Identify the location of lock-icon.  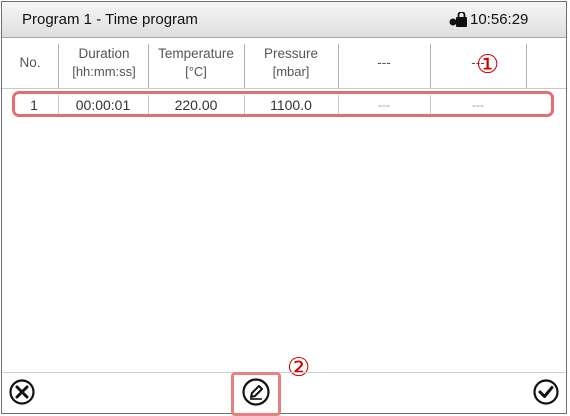
(458, 19).